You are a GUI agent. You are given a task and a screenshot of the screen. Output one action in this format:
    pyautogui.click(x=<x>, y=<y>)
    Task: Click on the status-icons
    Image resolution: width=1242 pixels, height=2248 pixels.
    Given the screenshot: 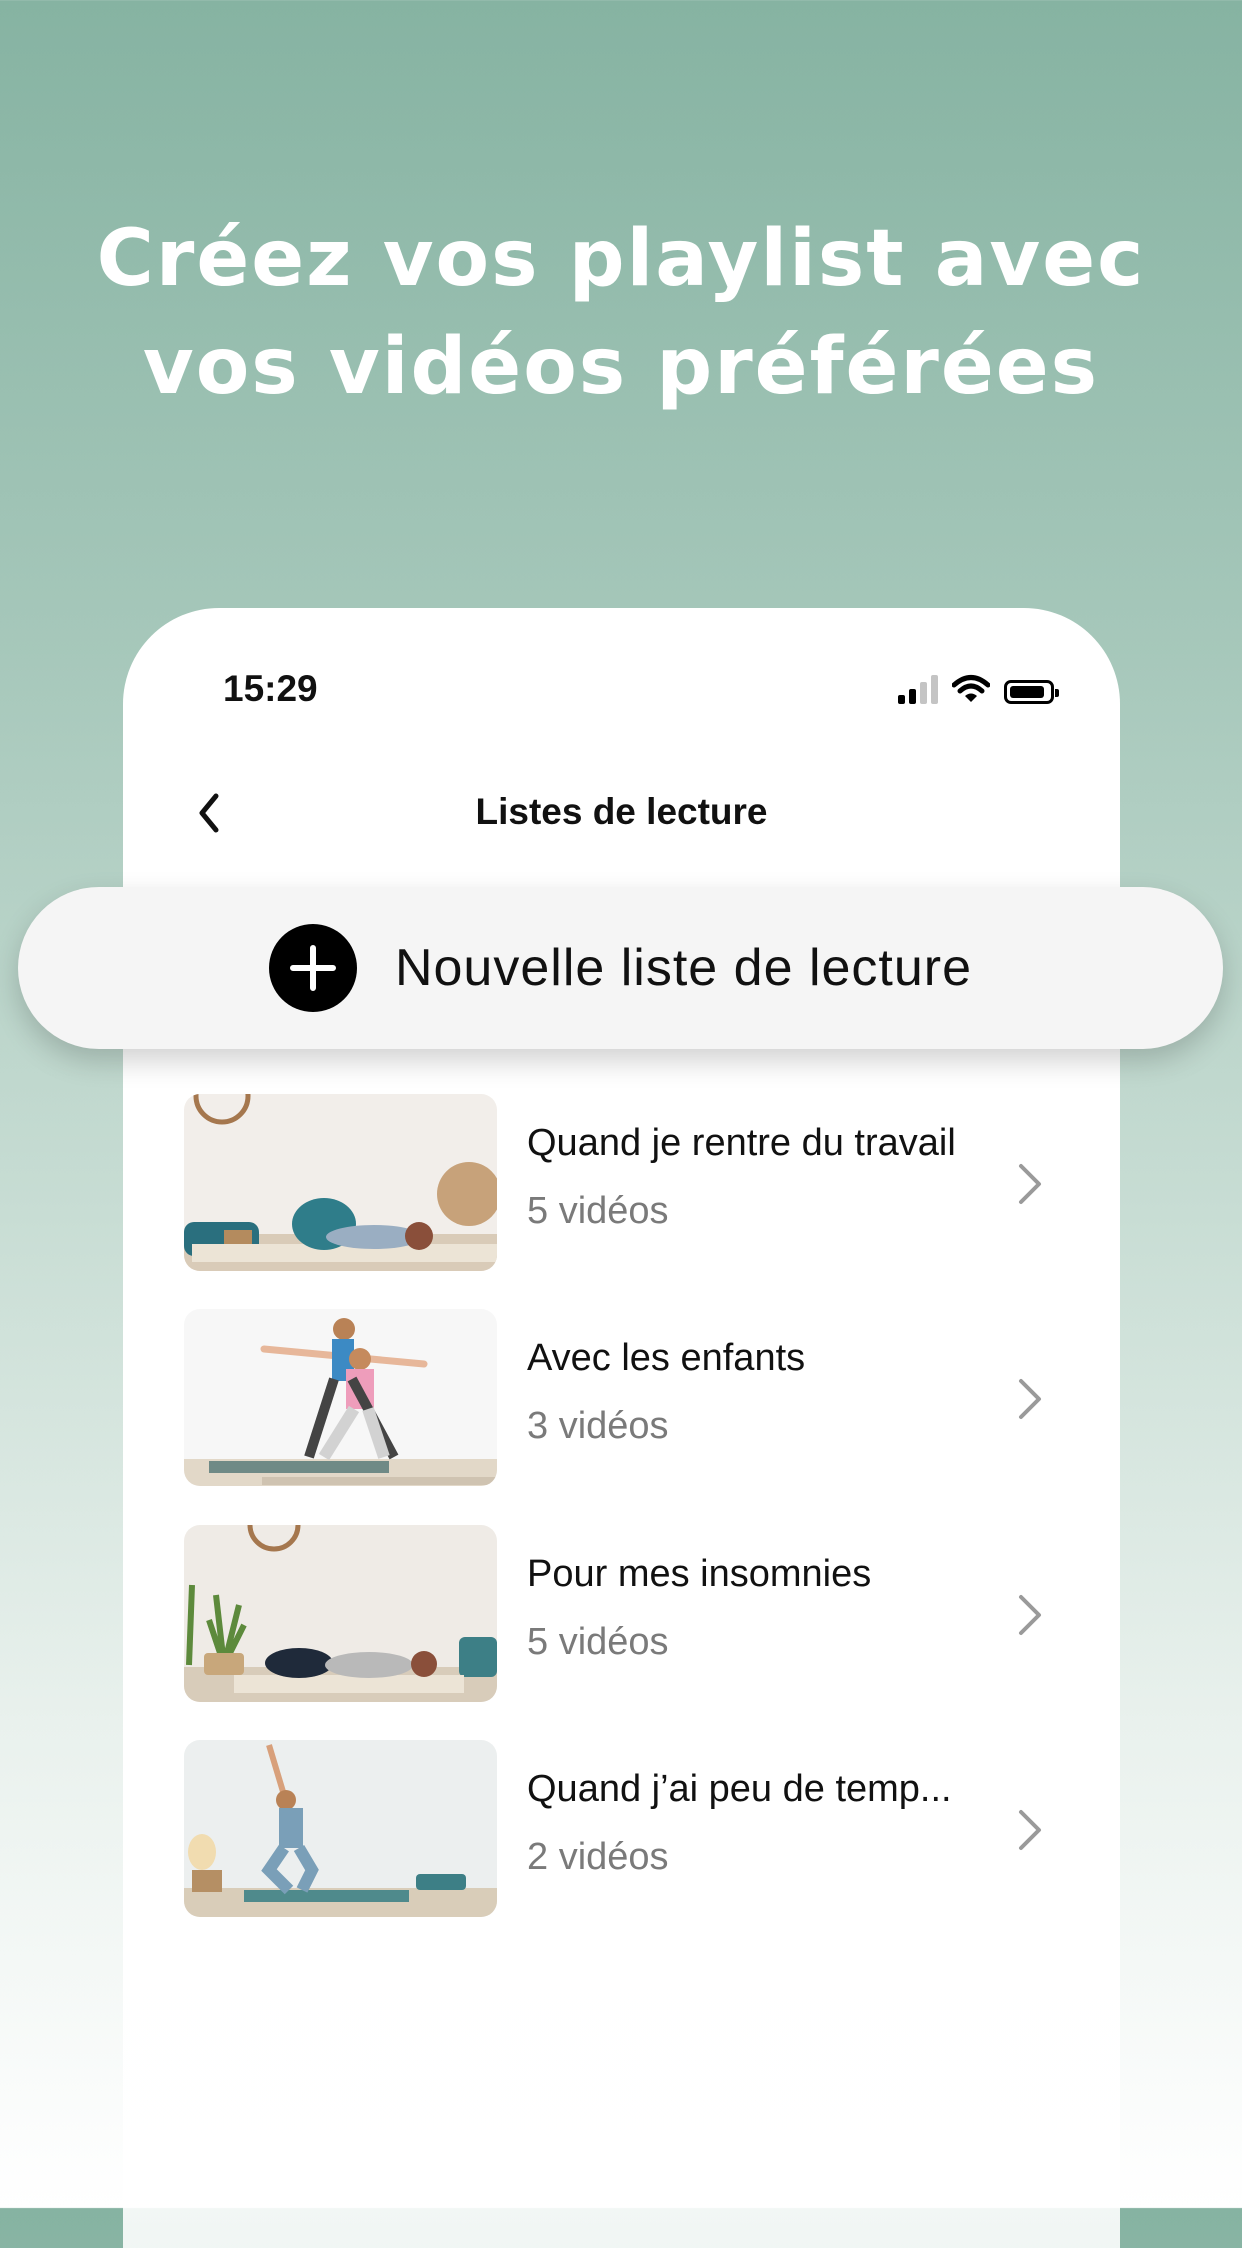 What is the action you would take?
    pyautogui.click(x=978, y=687)
    